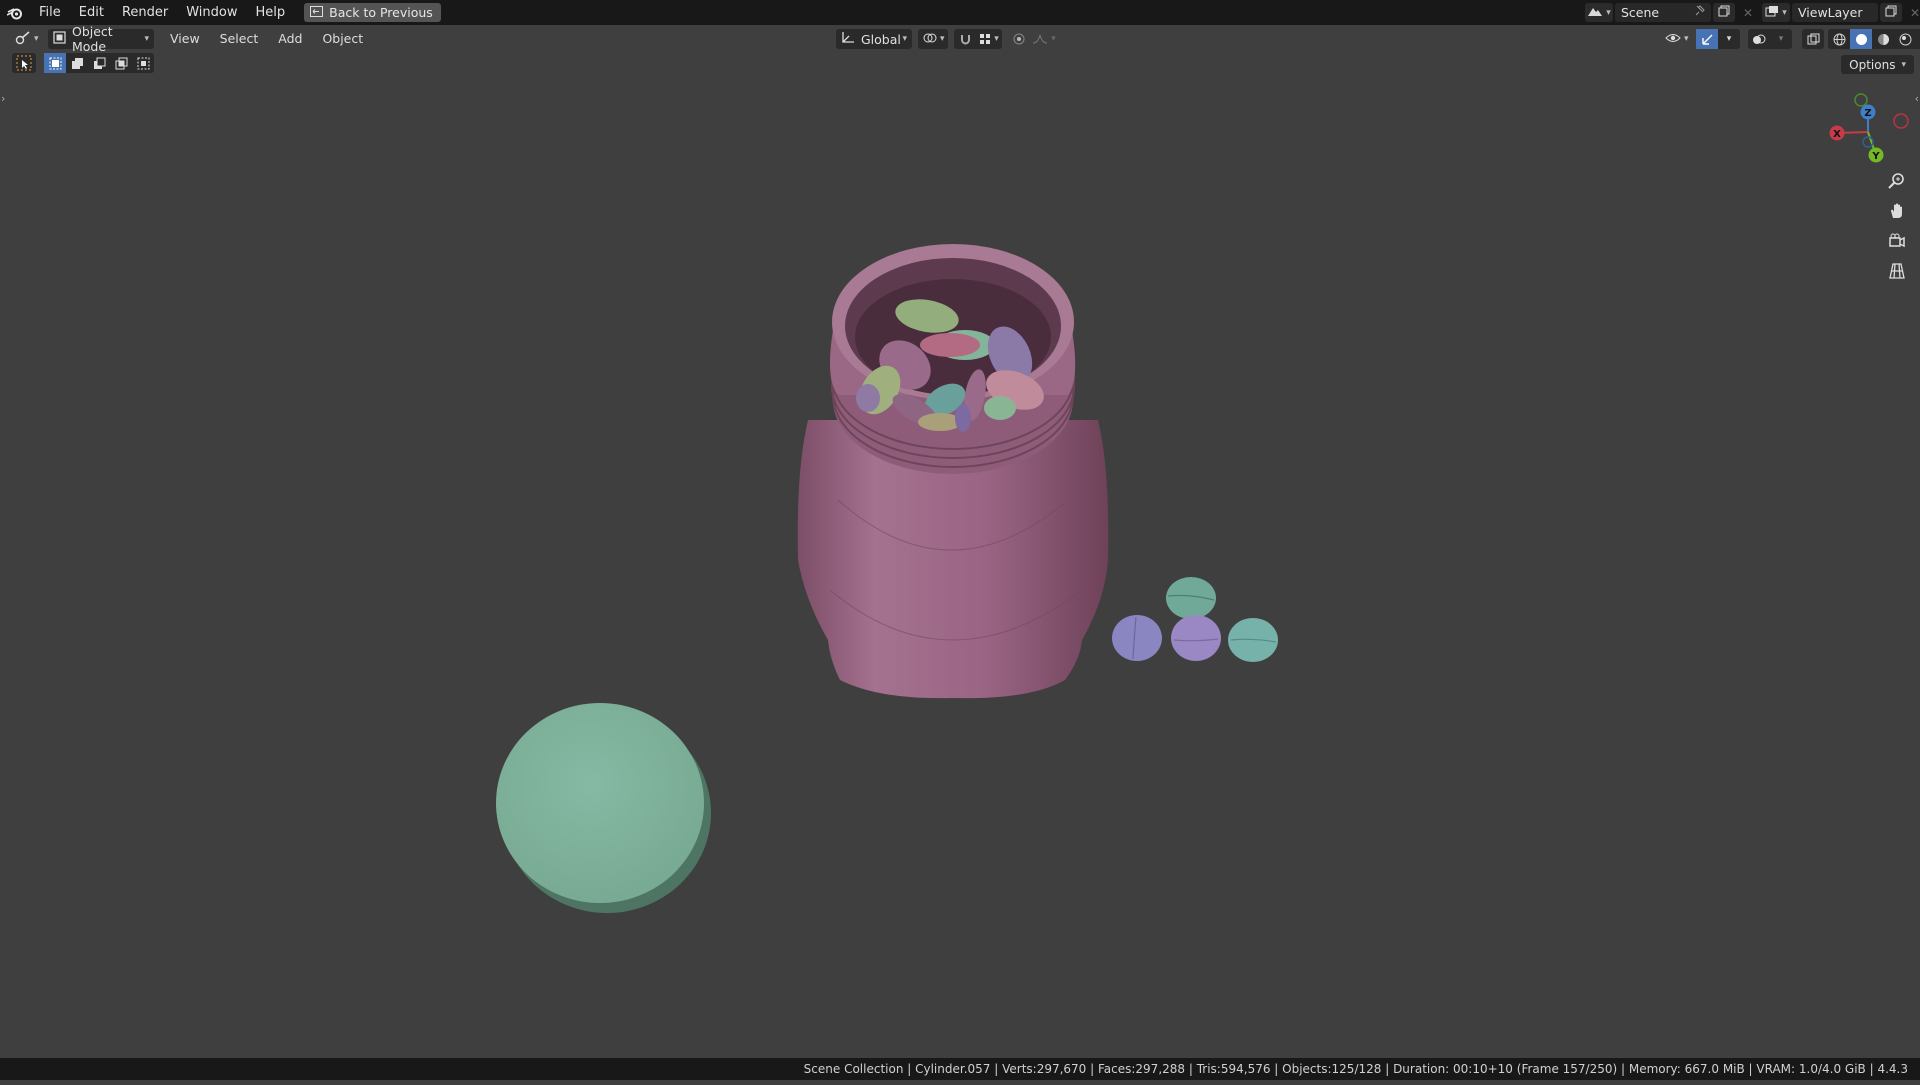  I want to click on viewlayer-browse-button: ▾, so click(1776, 12).